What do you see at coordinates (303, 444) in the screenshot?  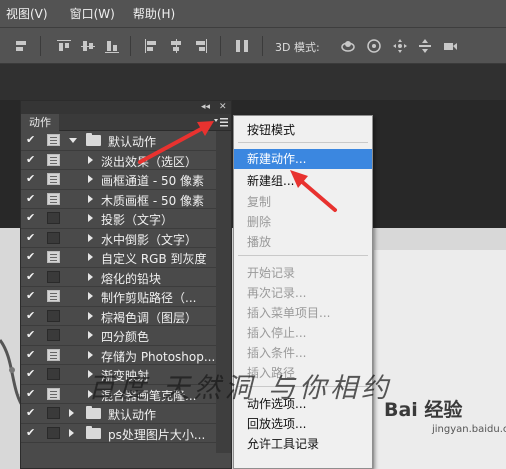 I see `menu-item: 允许工具记录` at bounding box center [303, 444].